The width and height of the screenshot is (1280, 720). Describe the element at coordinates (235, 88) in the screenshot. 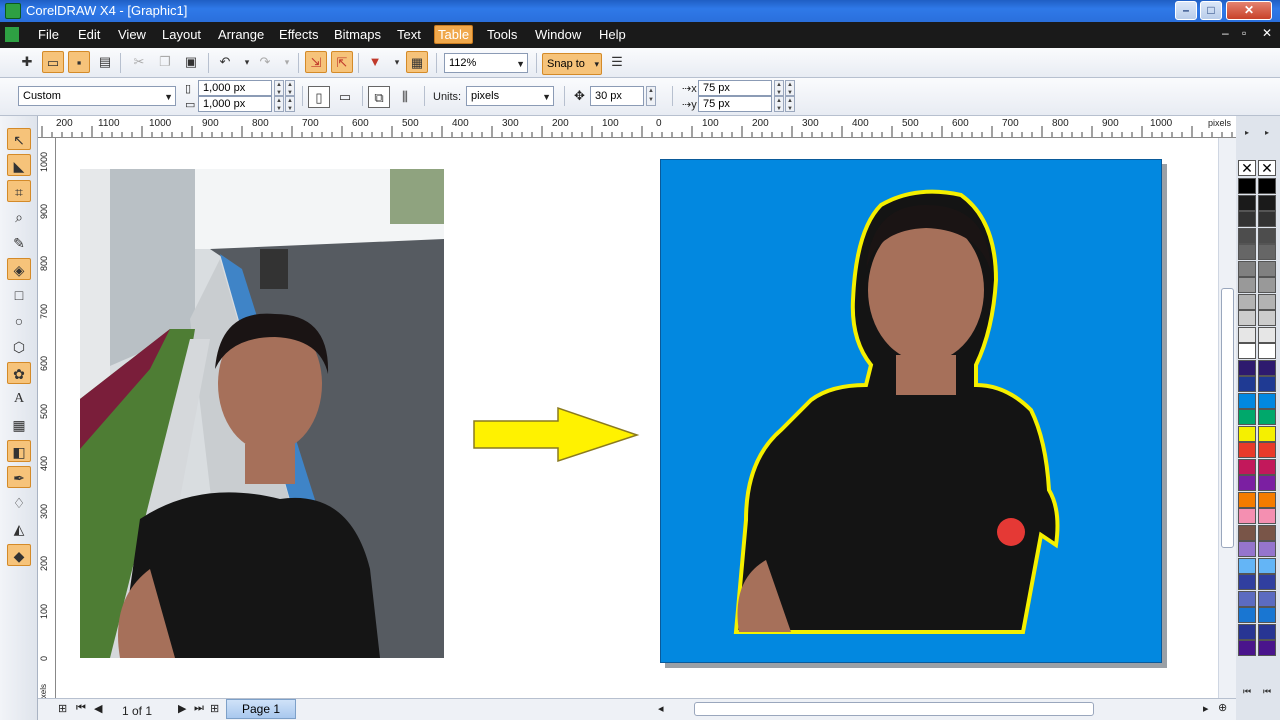

I see `page-width-input: 1,000 px` at that location.